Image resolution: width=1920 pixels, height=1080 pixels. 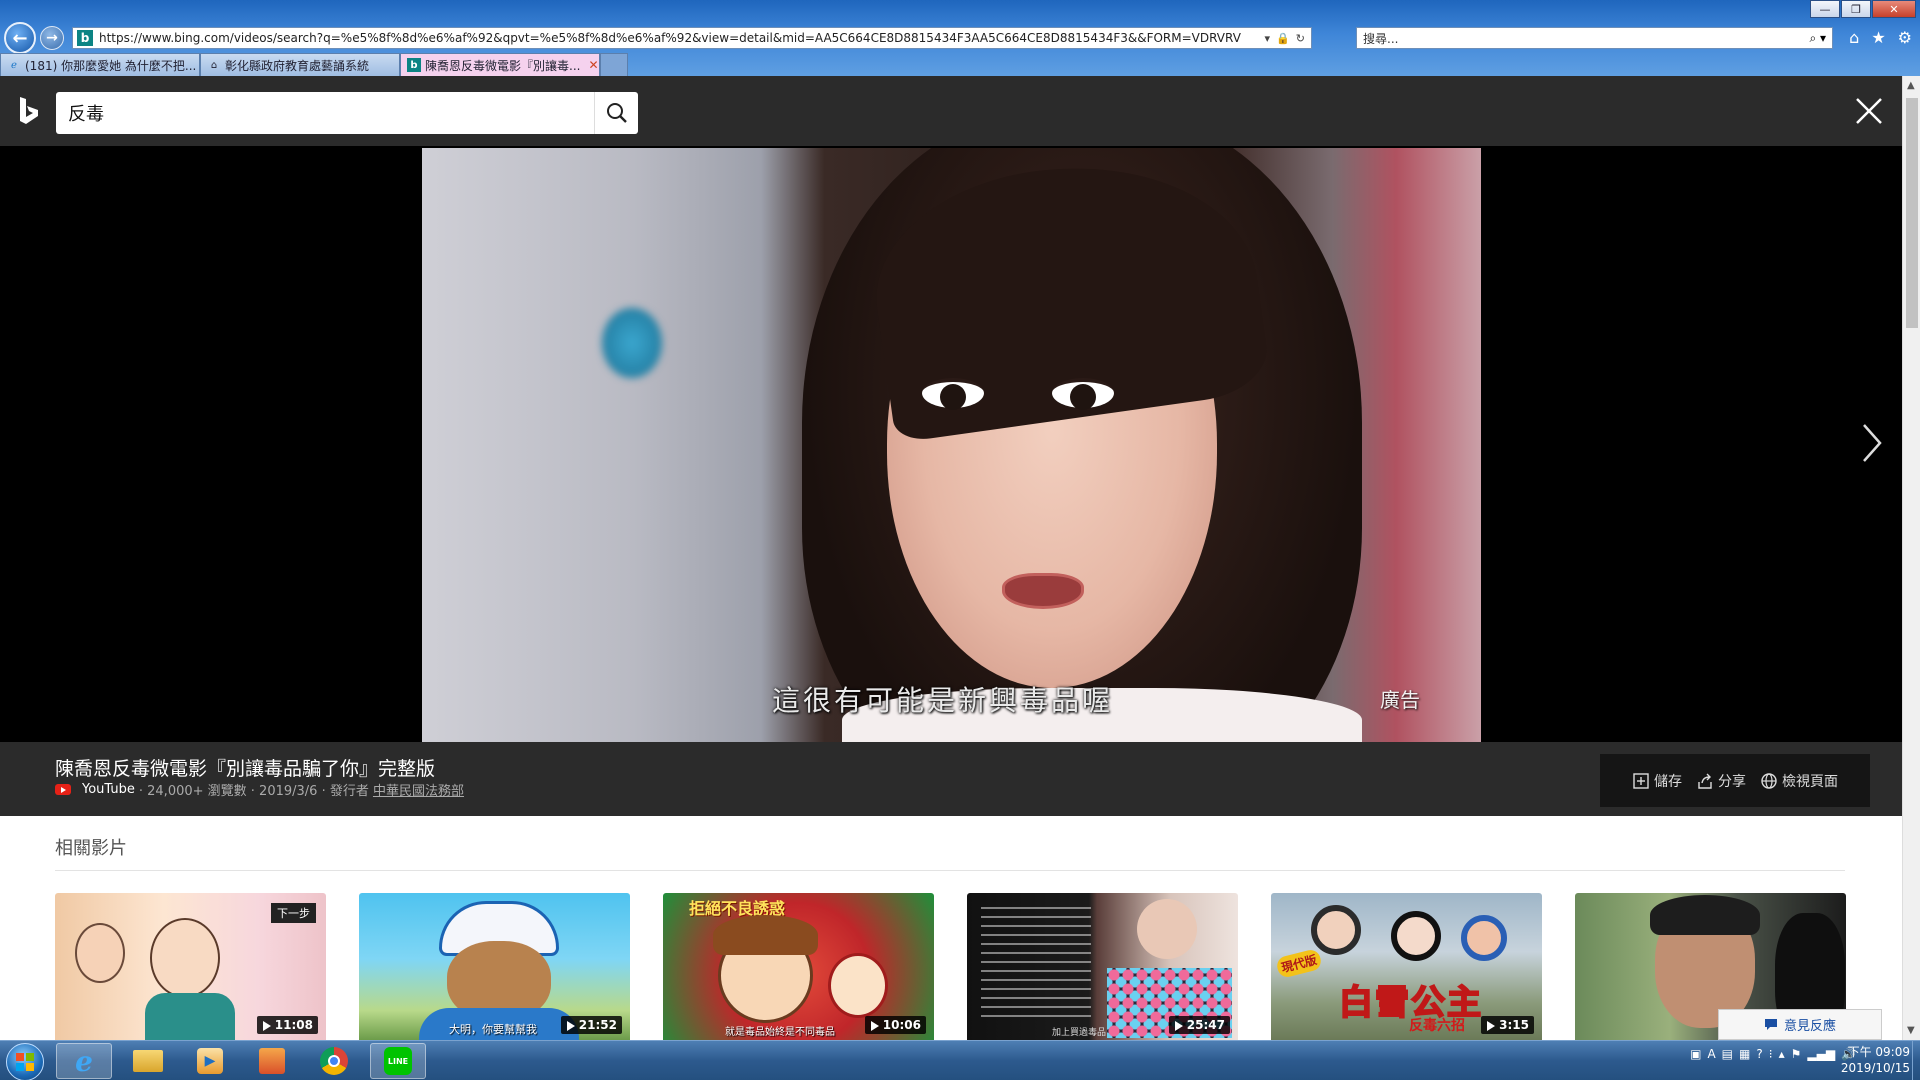 I want to click on tab-label: 彰化縣政府教育處藝誦系統, so click(x=297, y=65).